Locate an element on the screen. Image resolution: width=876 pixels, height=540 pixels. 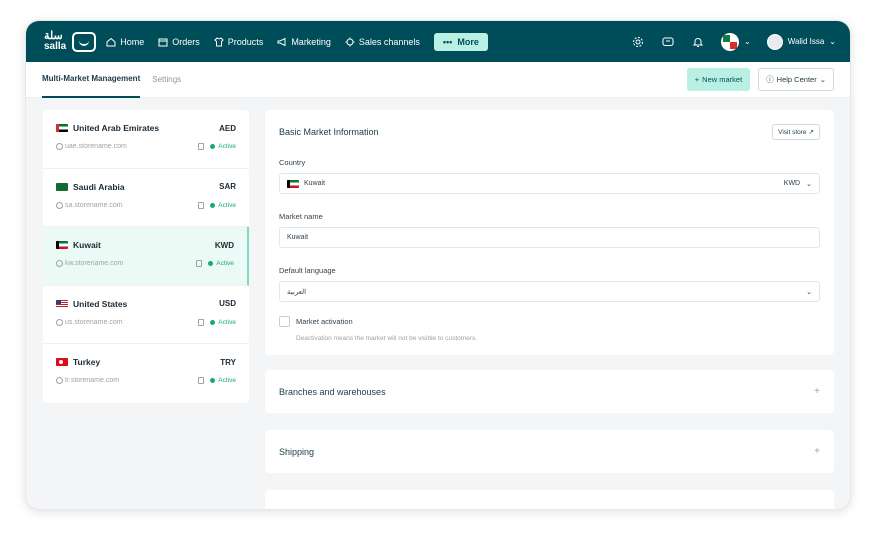
market-name-input: Kuwait is located at coordinates (549, 237).